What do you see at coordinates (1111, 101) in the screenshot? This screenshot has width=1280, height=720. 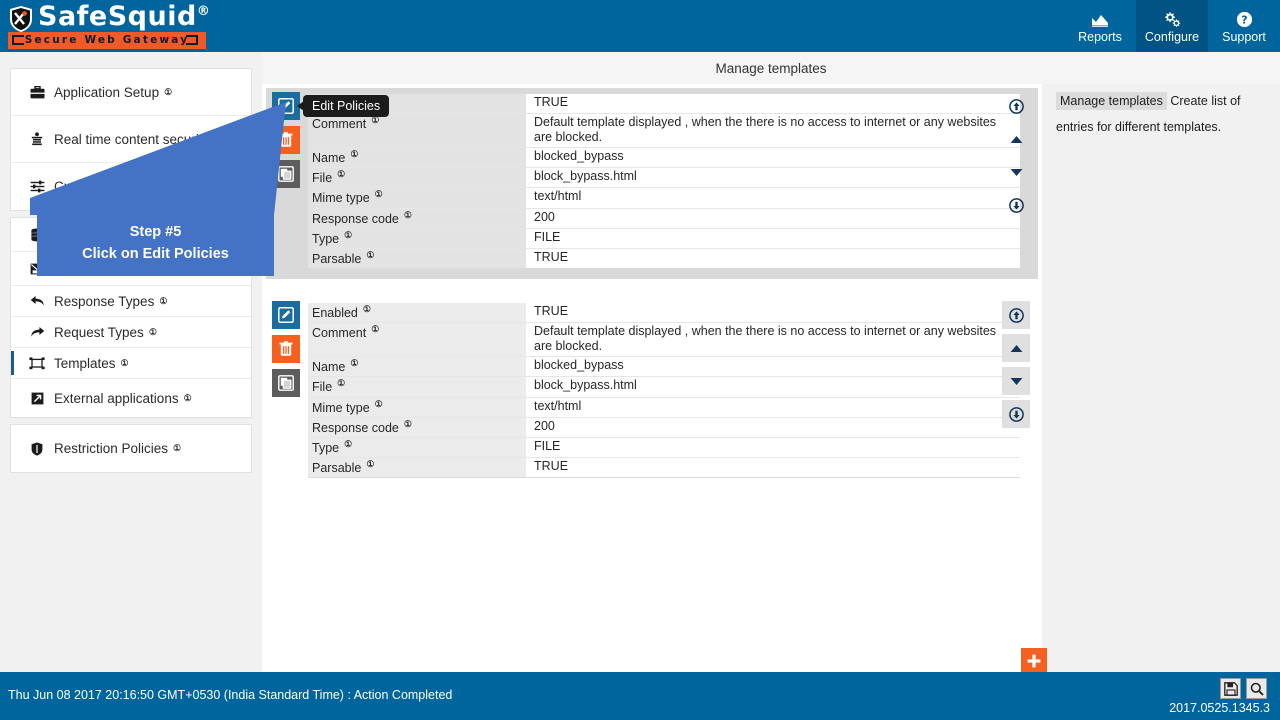 I see `help-keyword: Manage templates` at bounding box center [1111, 101].